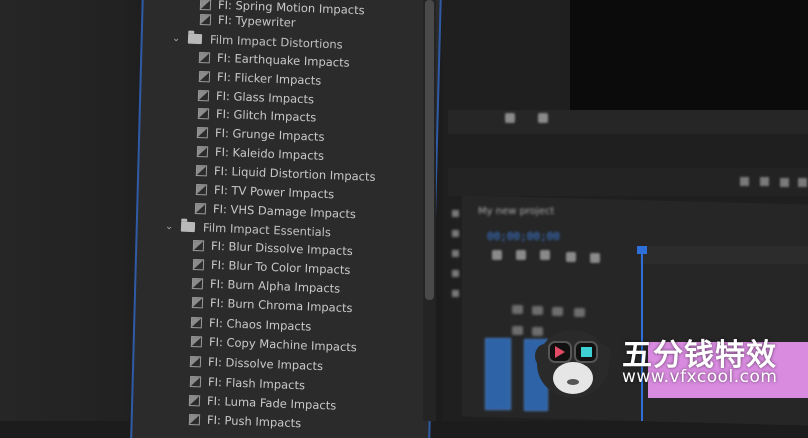 The image size is (808, 438). I want to click on timeline-settings-icon, so click(571, 257).